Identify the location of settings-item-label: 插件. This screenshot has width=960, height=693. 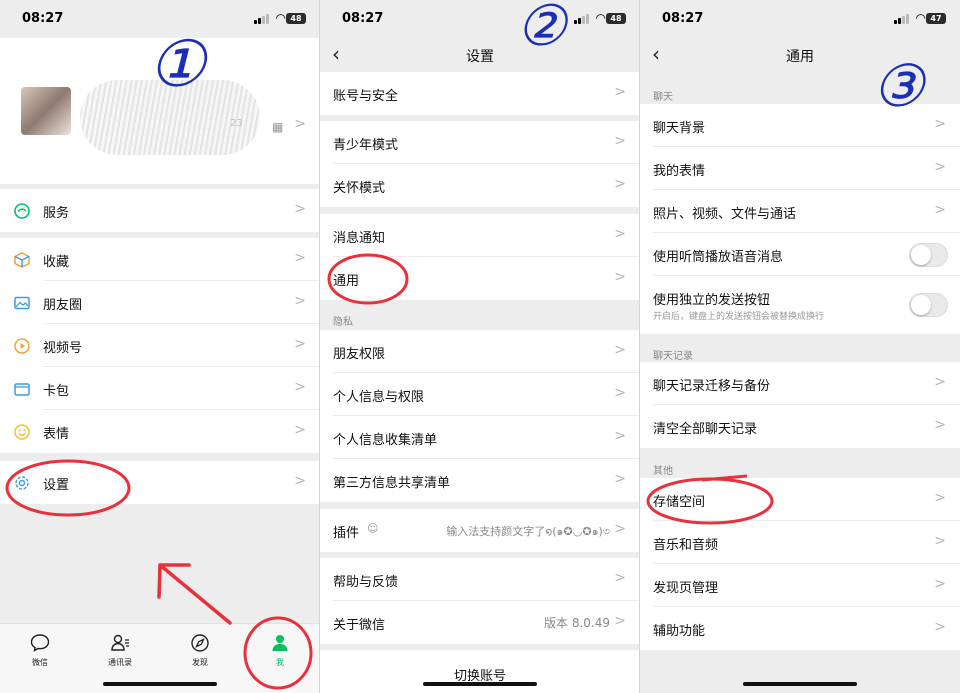
(346, 533).